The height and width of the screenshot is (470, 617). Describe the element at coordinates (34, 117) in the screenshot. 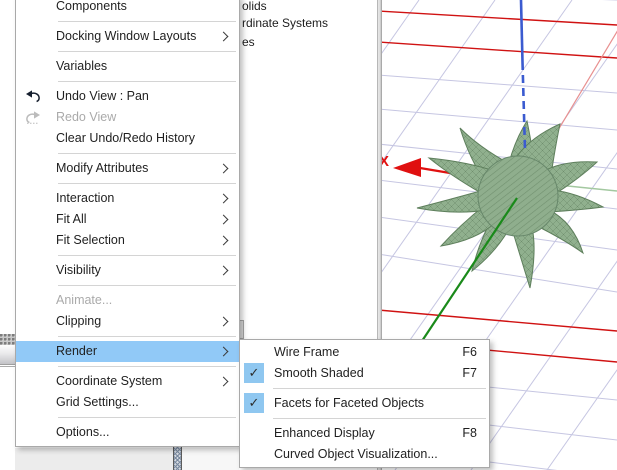

I see `redo-icon` at that location.